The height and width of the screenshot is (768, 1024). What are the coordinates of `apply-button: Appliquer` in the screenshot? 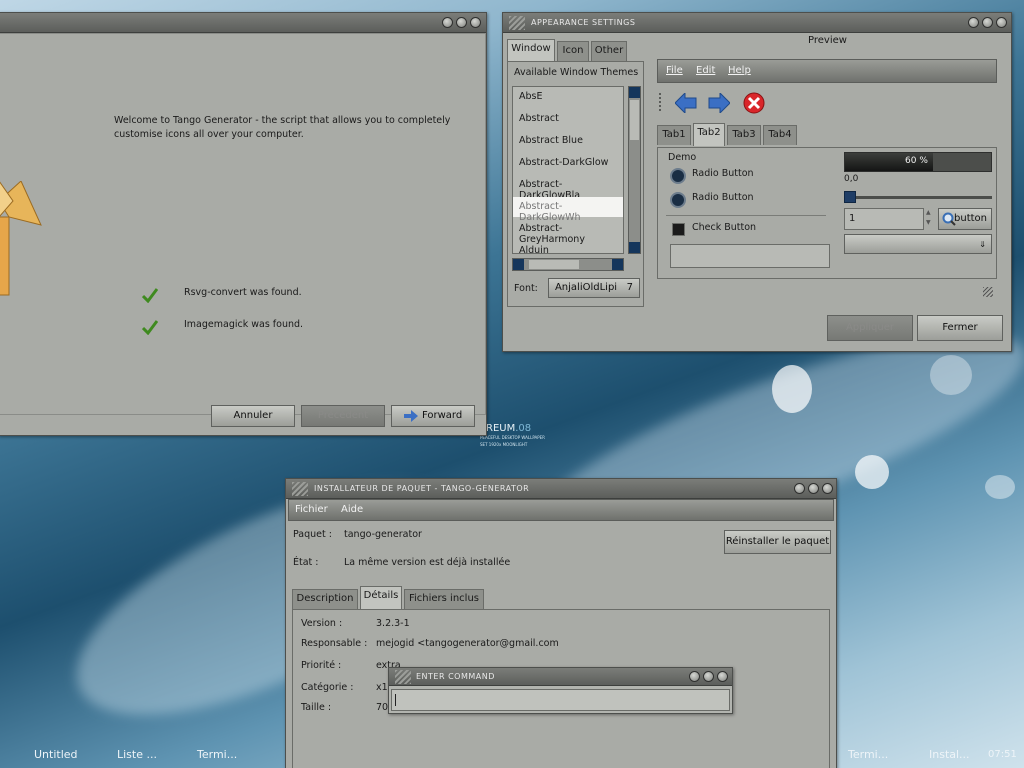 It's located at (870, 328).